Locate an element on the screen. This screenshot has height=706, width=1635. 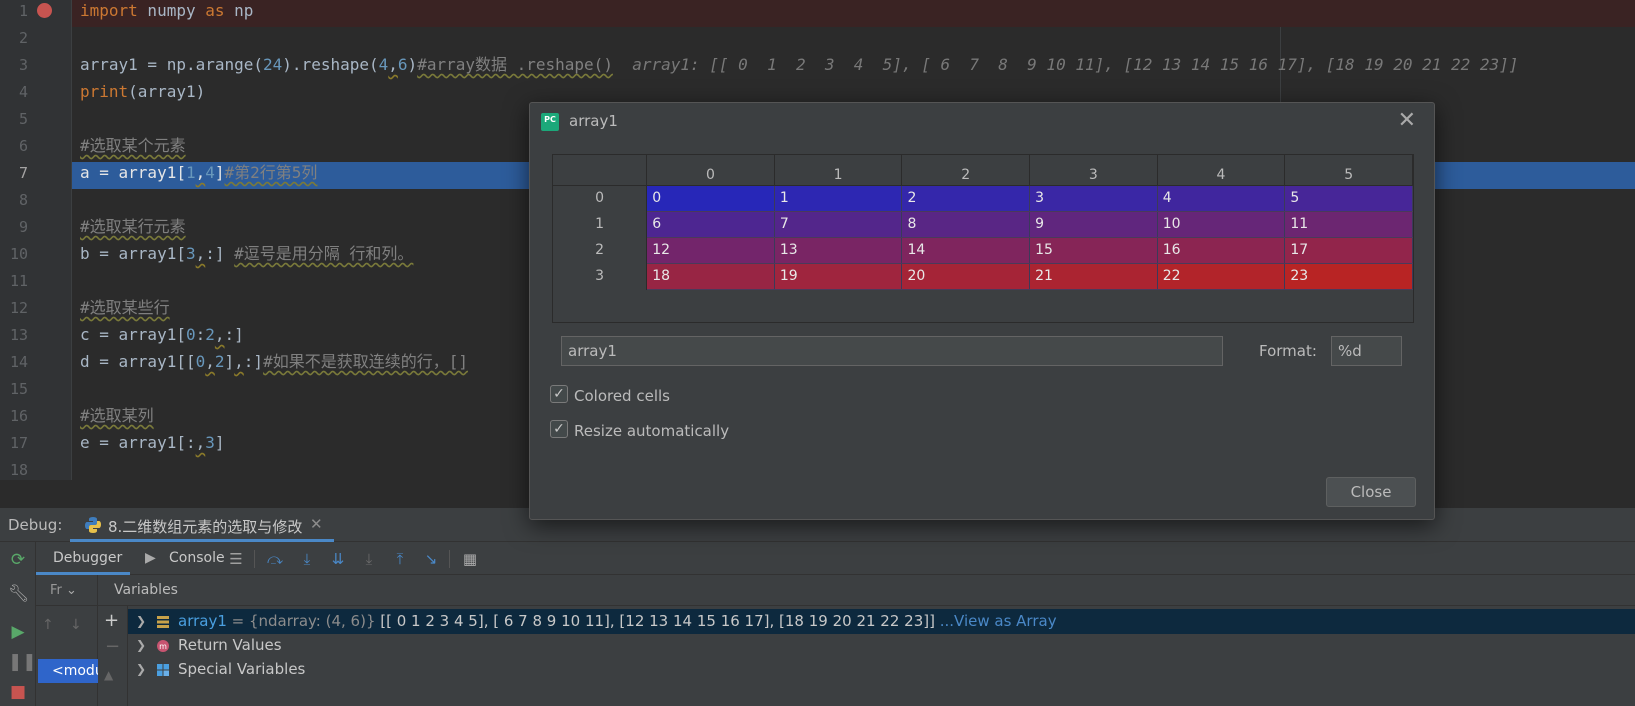
down-arrow-icon: ↓ is located at coordinates (76, 625).